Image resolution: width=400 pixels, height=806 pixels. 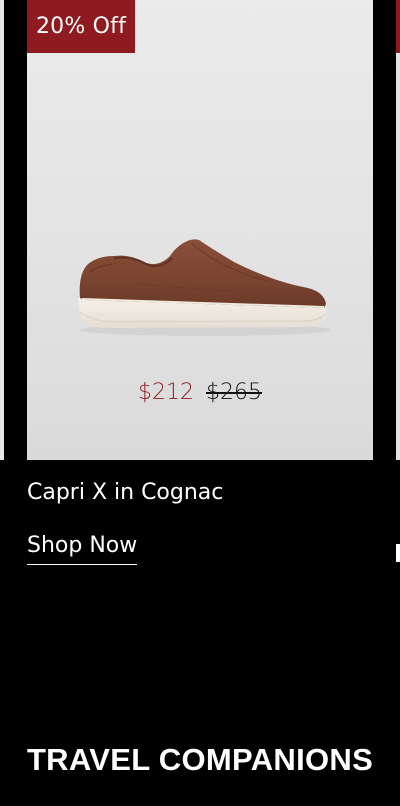 I want to click on sneaker-icon, so click(x=204, y=287).